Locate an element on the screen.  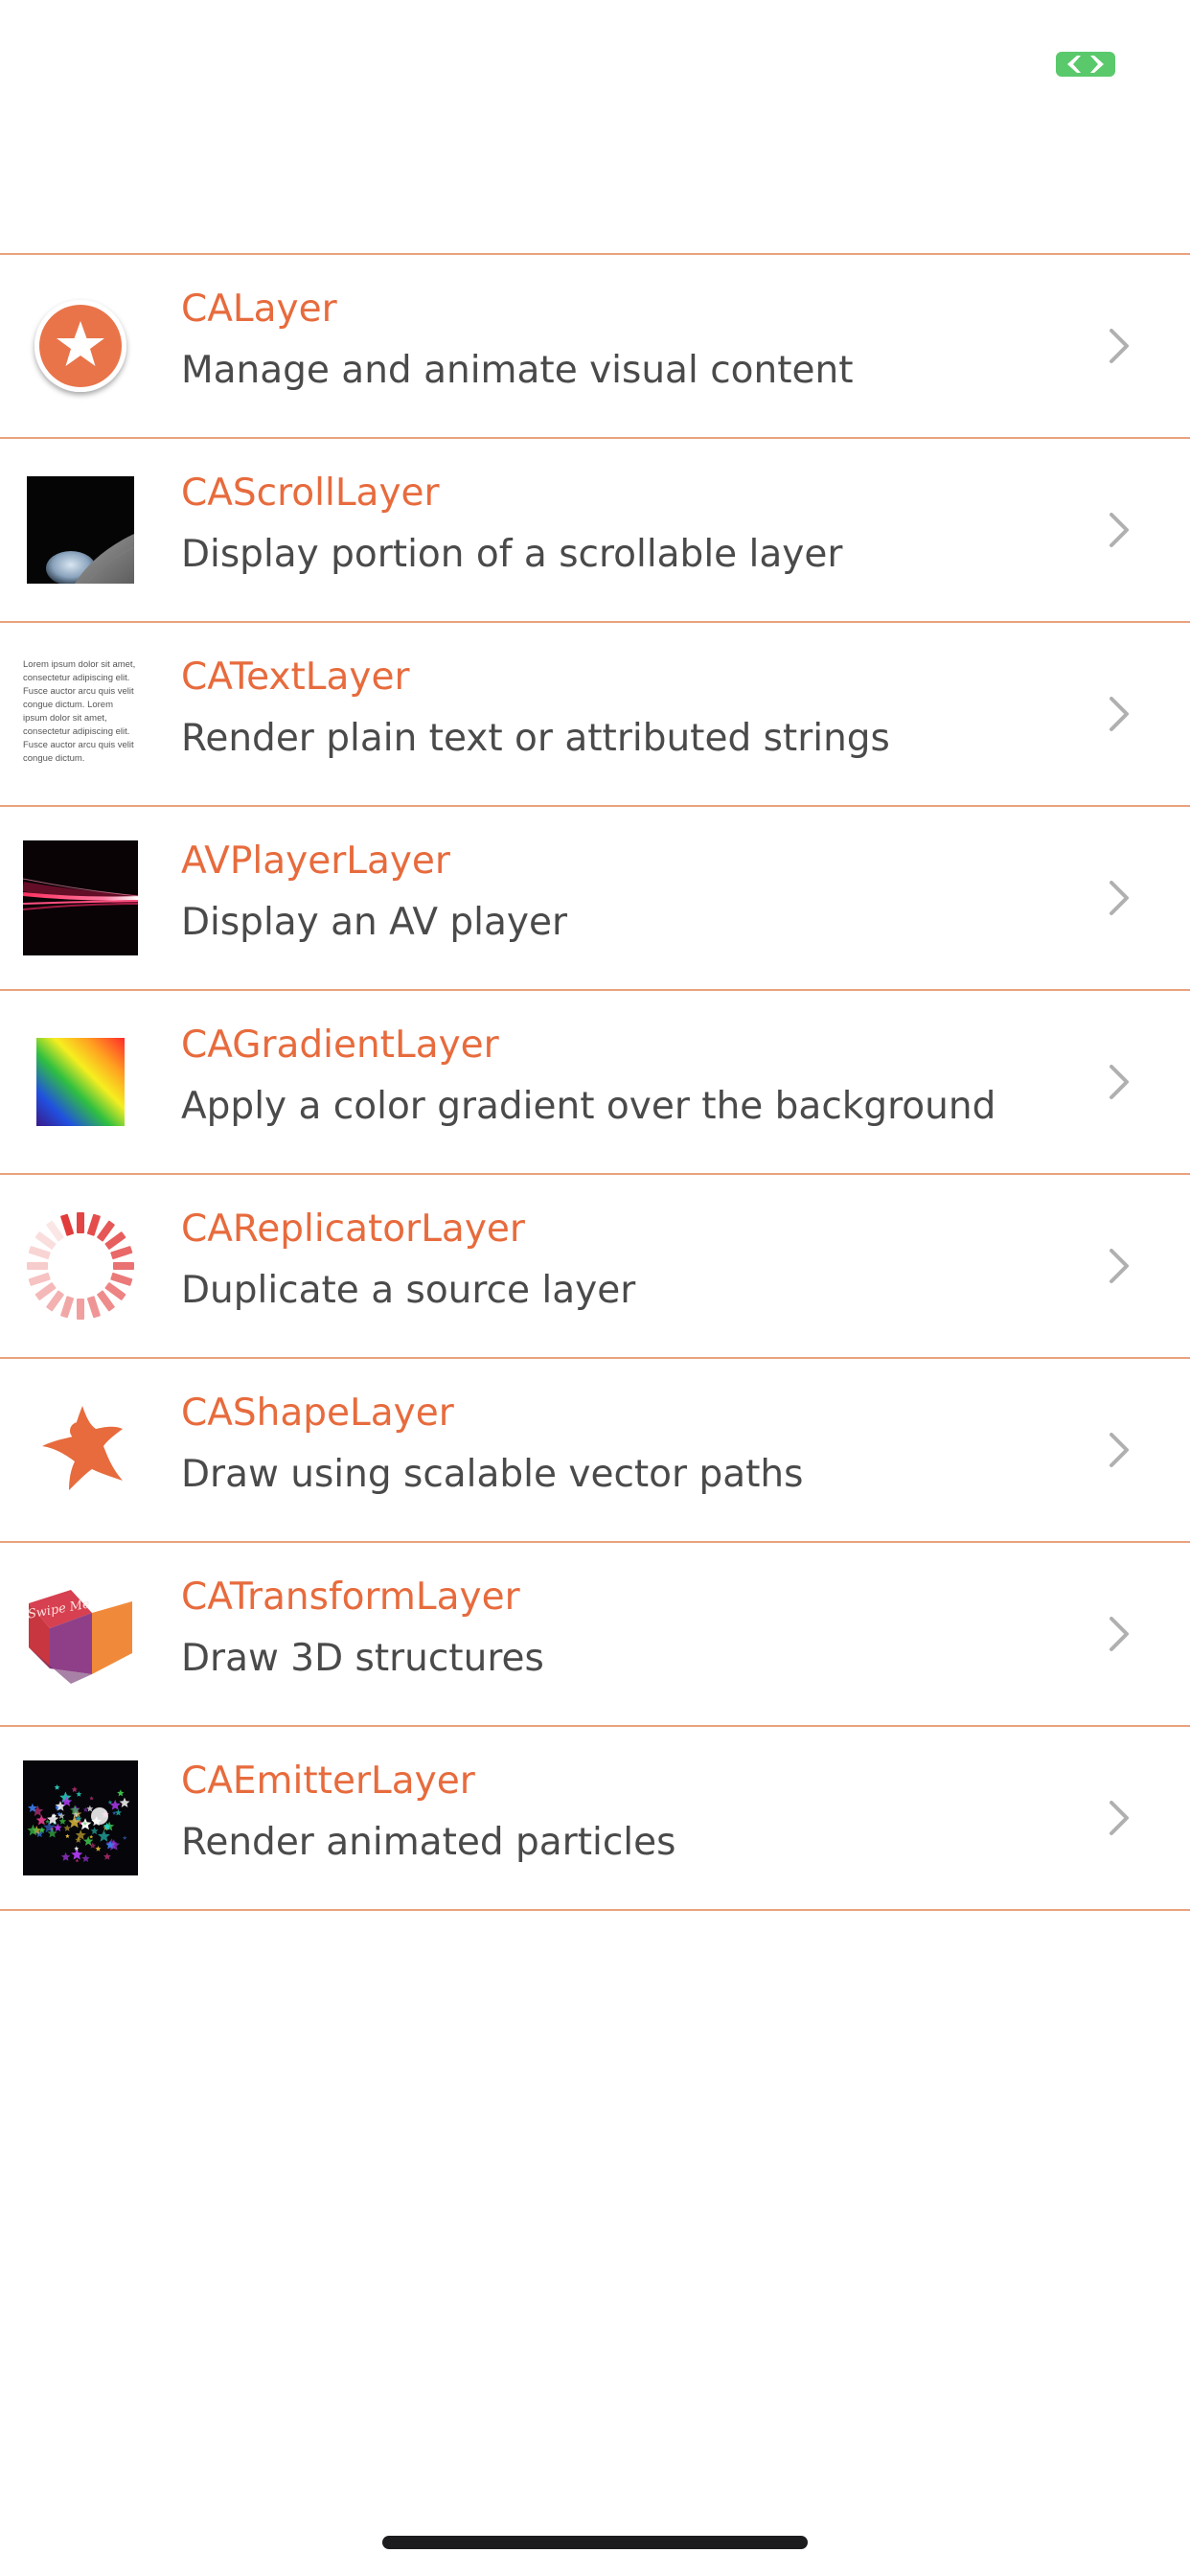
row-subtitle: Duplicate a source layer is located at coordinates (409, 1290).